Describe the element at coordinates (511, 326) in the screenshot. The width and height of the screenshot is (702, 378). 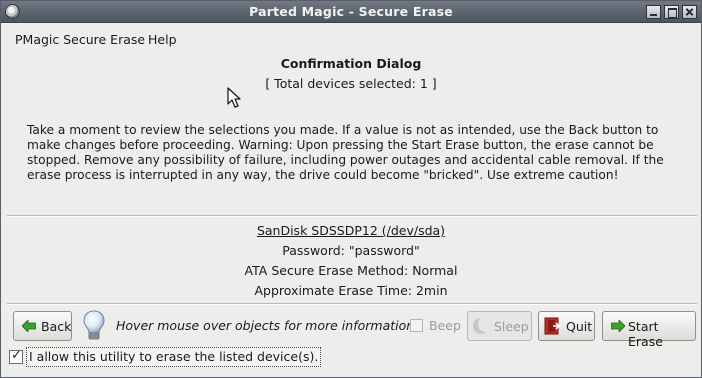
I see `sleep-button-label: Sleep` at that location.